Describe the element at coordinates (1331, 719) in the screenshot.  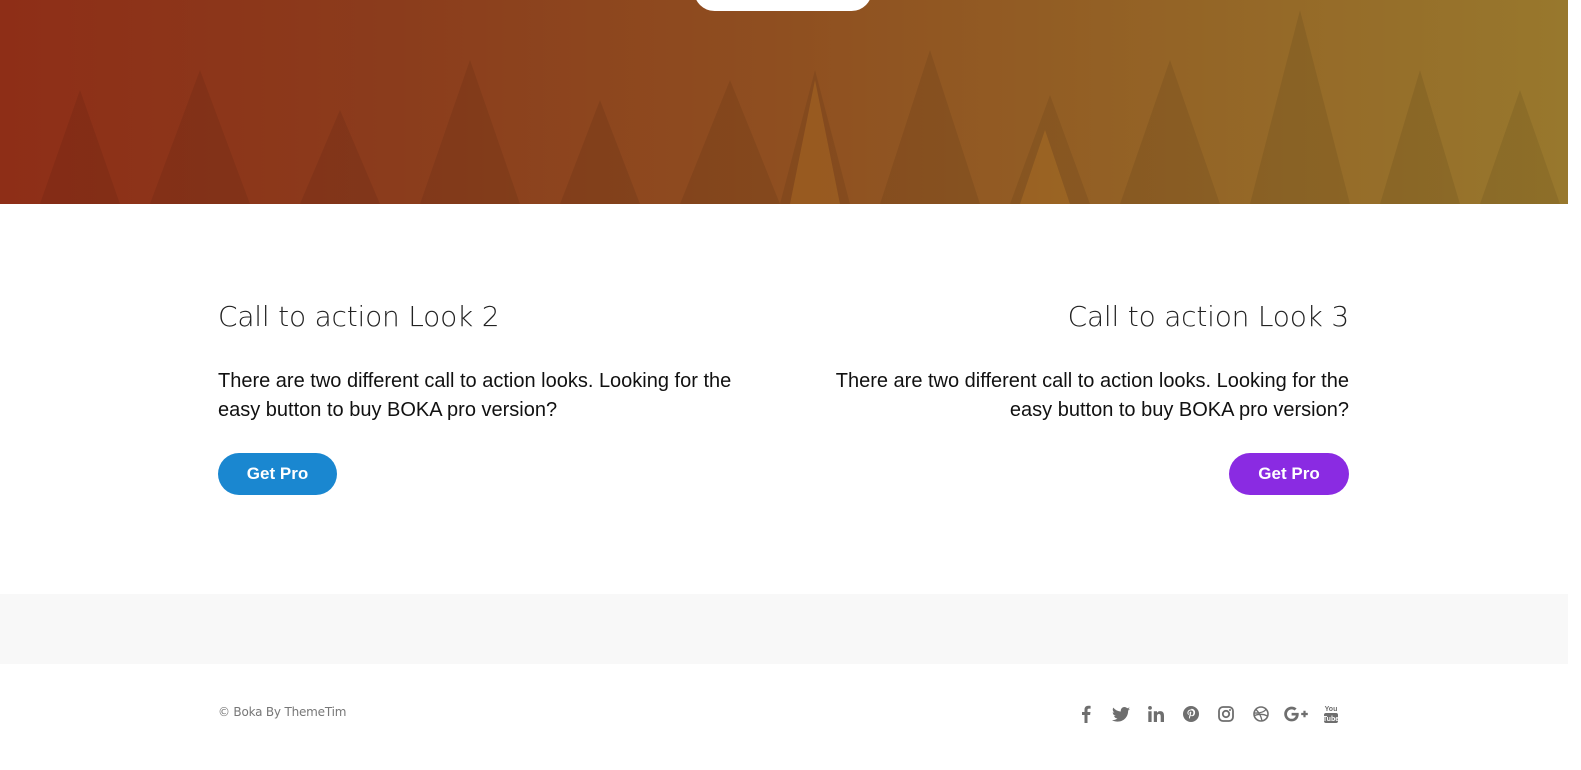
I see `youtube-icon-text-tube: Tube` at that location.